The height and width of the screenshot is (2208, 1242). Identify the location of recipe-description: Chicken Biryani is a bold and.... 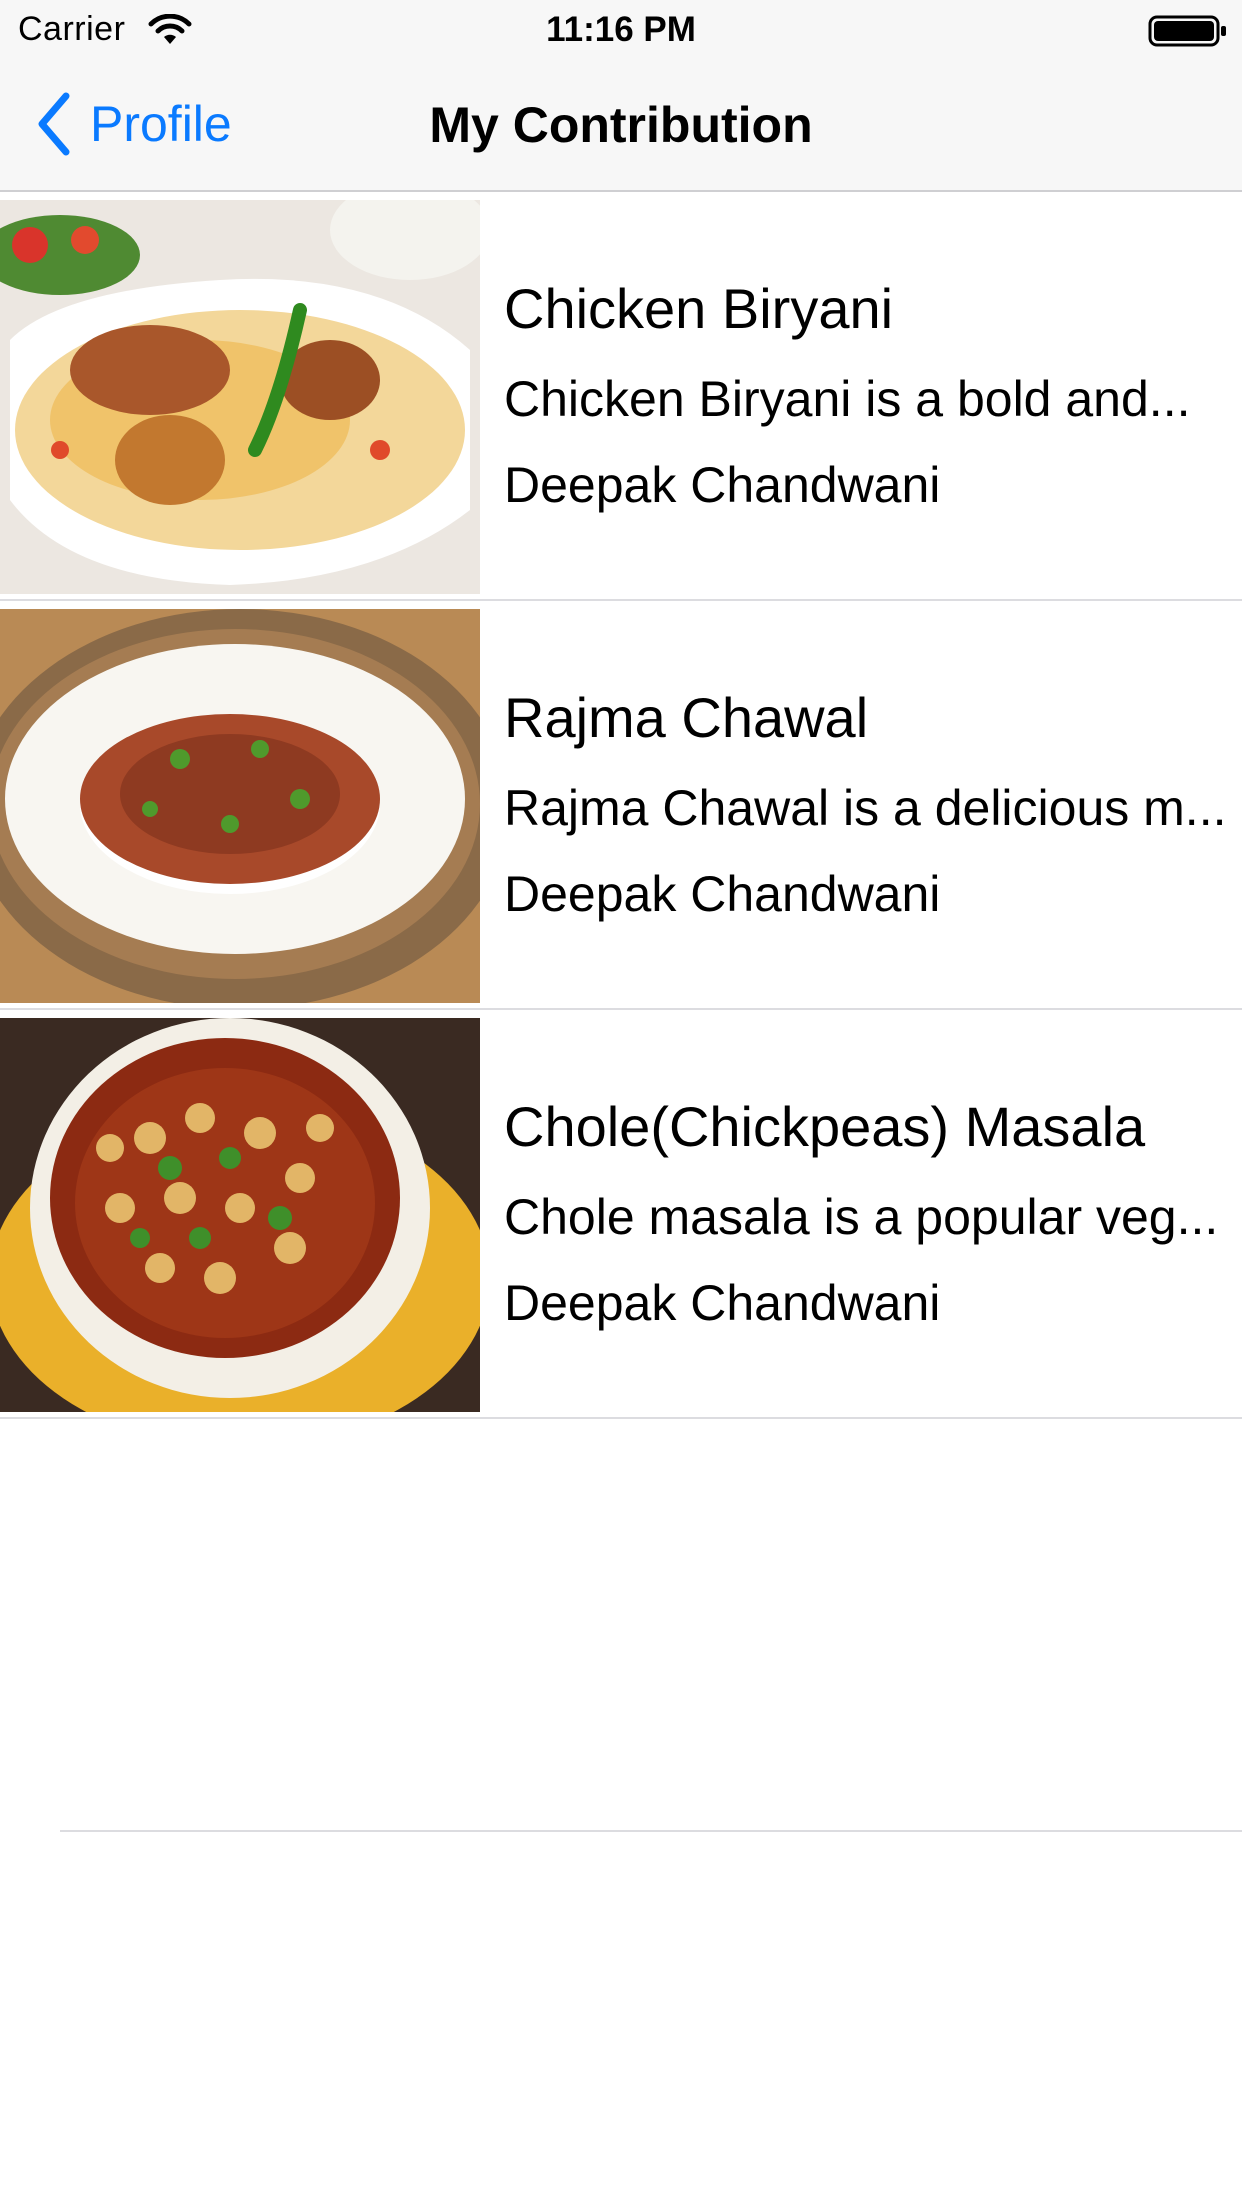
(847, 399).